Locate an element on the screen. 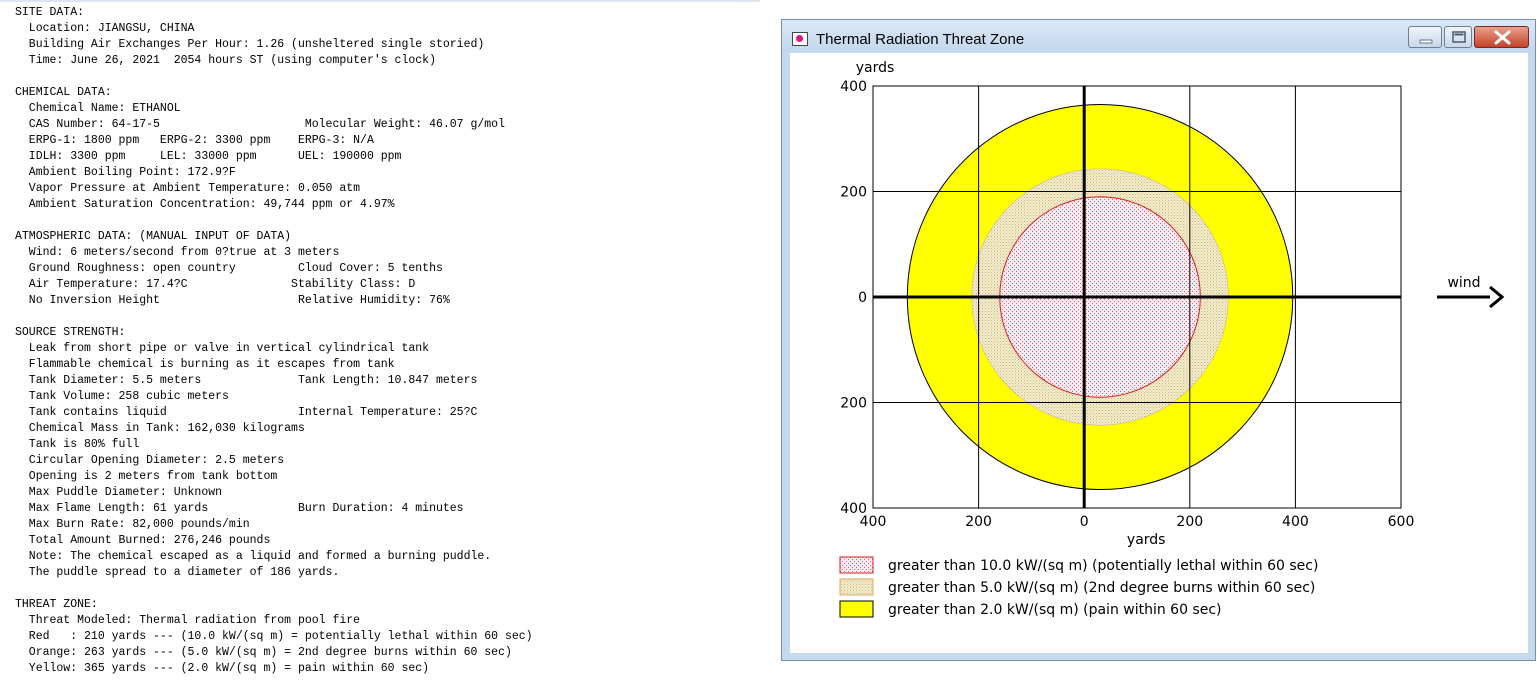 This screenshot has width=1537, height=692. report-line: CHEMICAL DATA: is located at coordinates (63, 92).